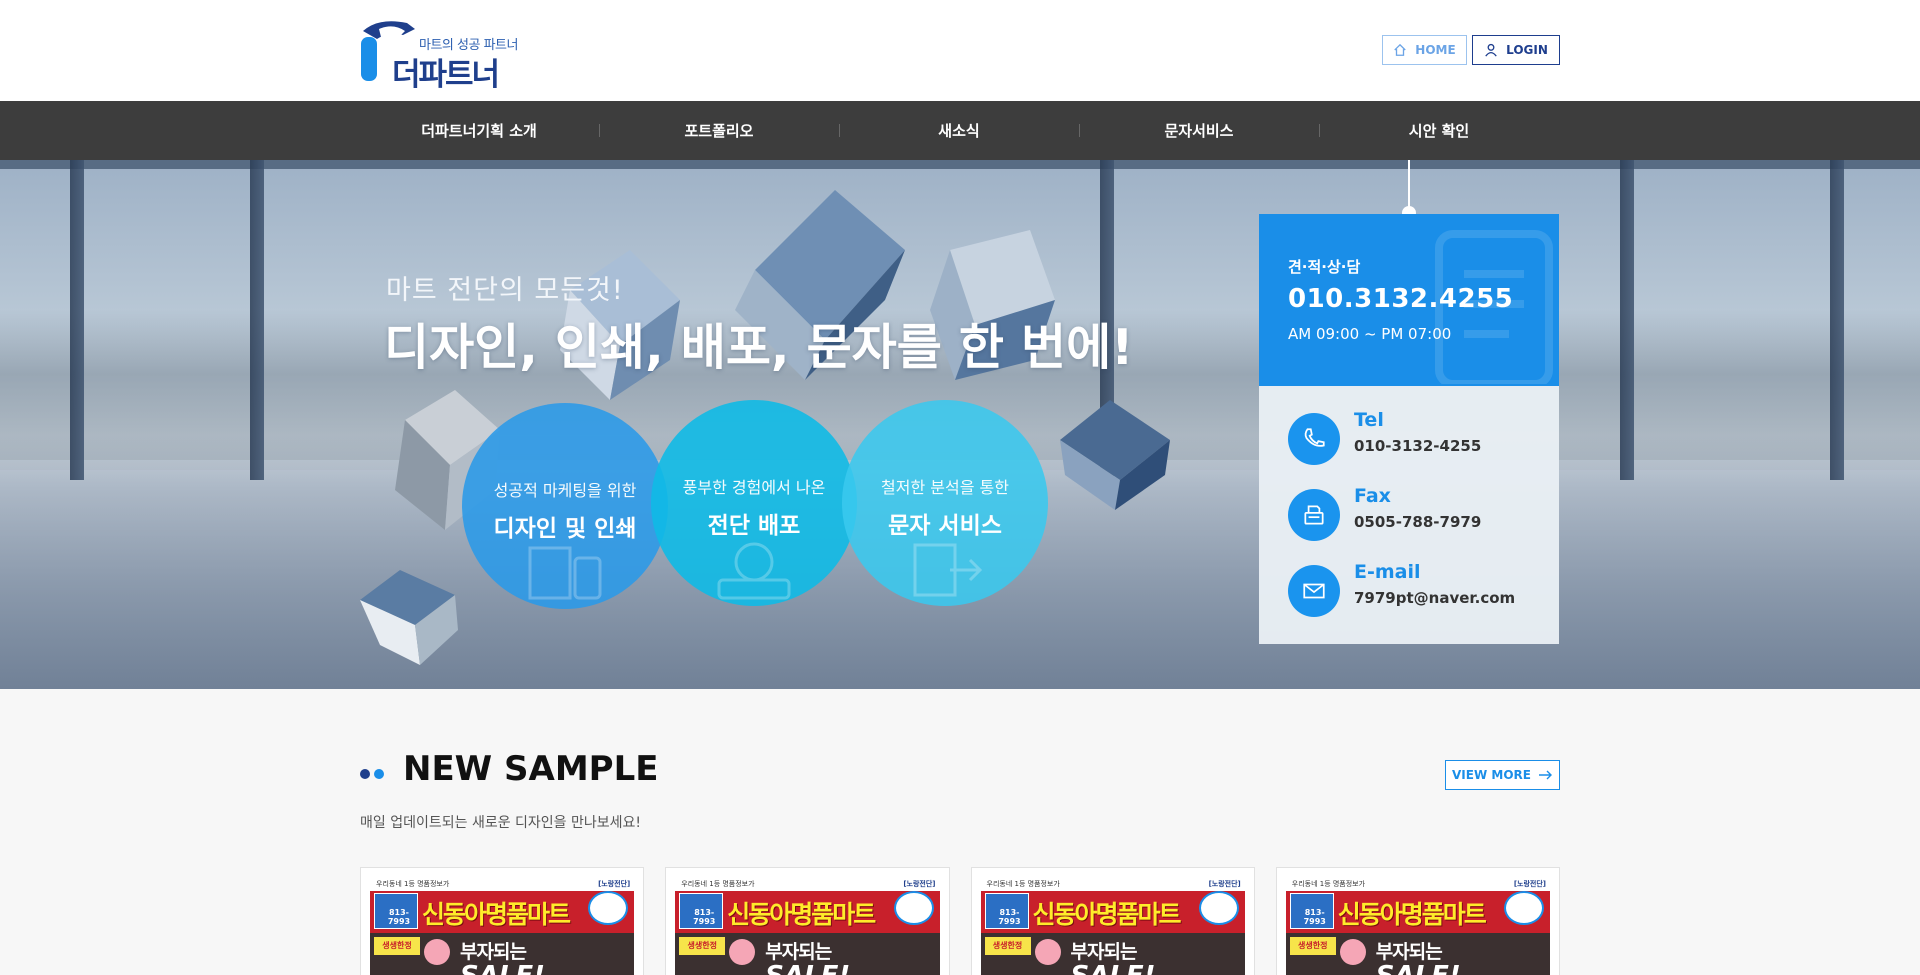 This screenshot has height=975, width=1920. I want to click on mail-icon, so click(1314, 591).